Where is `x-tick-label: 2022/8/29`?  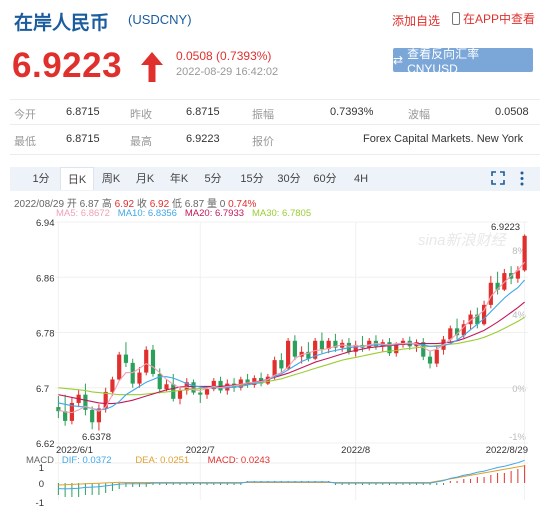 x-tick-label: 2022/8/29 is located at coordinates (507, 450).